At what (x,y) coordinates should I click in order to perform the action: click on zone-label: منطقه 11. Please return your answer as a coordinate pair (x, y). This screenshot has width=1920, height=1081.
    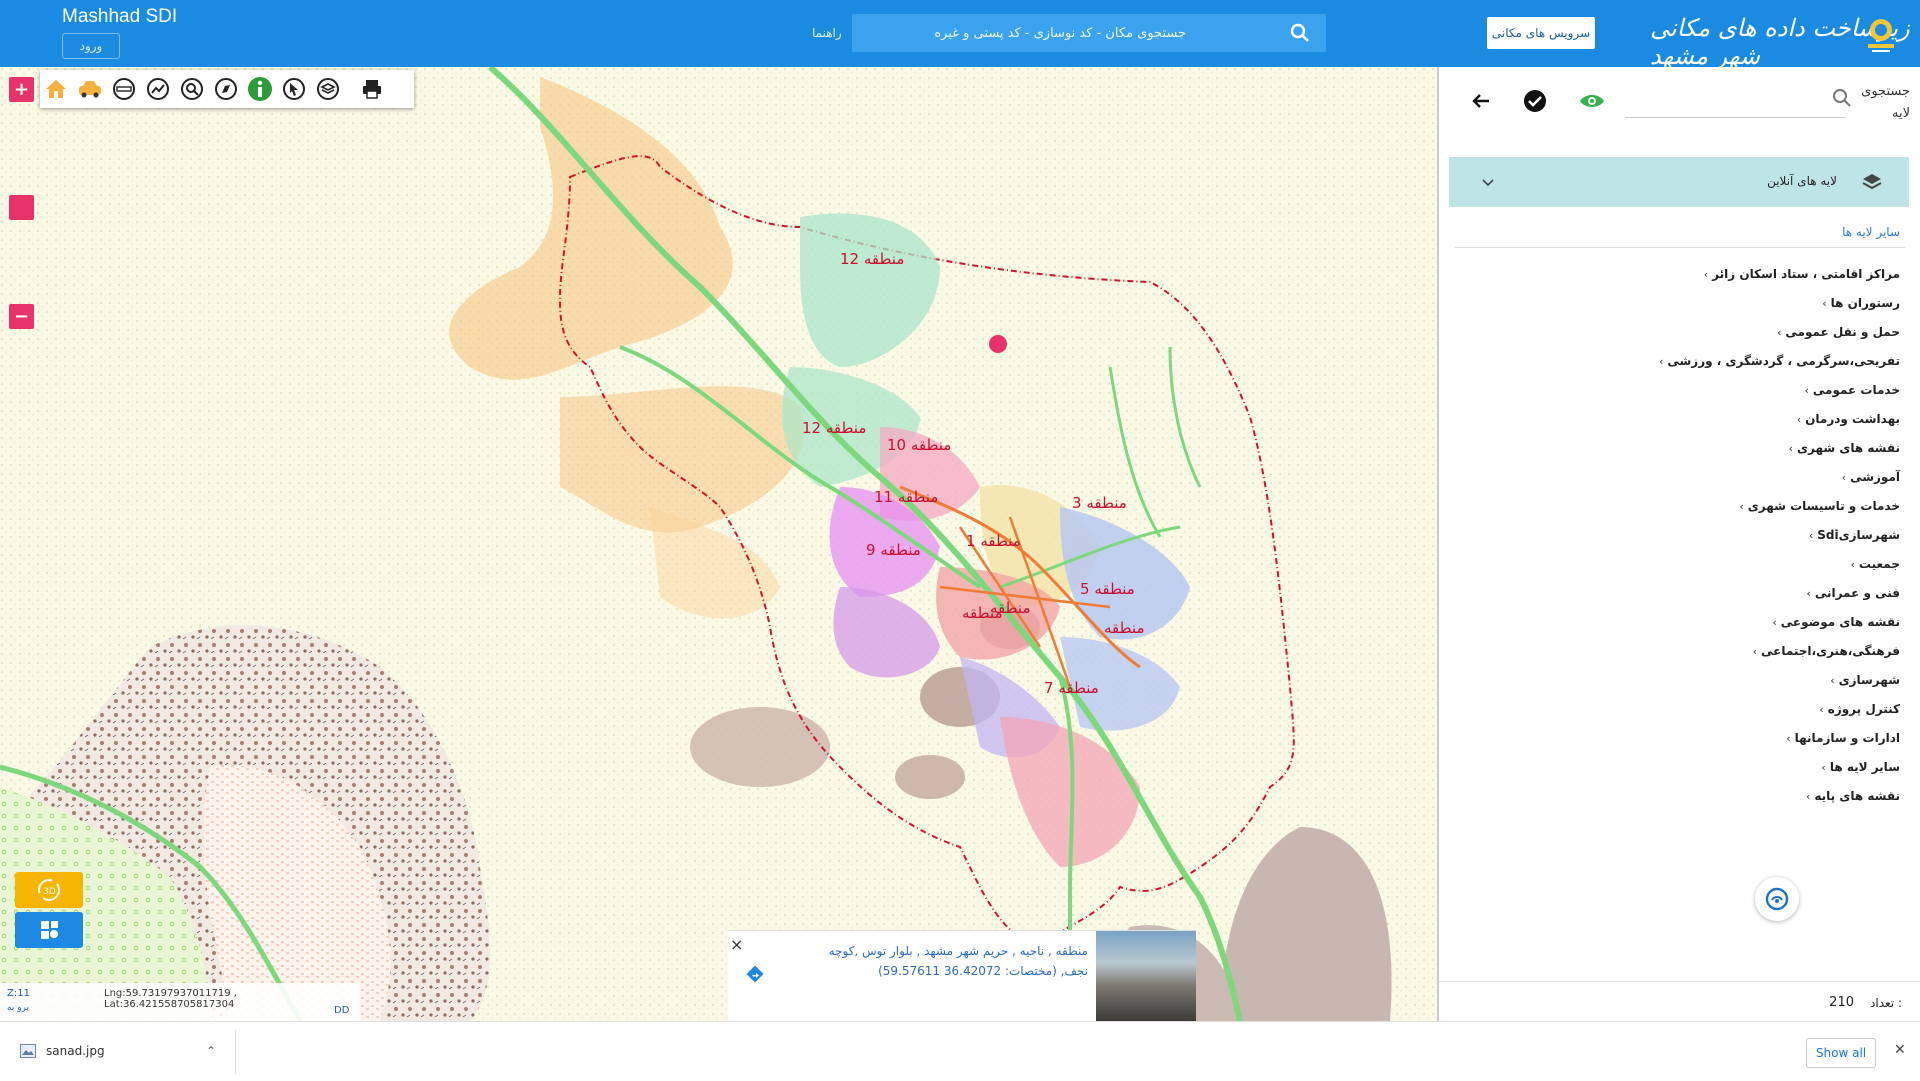
    Looking at the image, I should click on (906, 497).